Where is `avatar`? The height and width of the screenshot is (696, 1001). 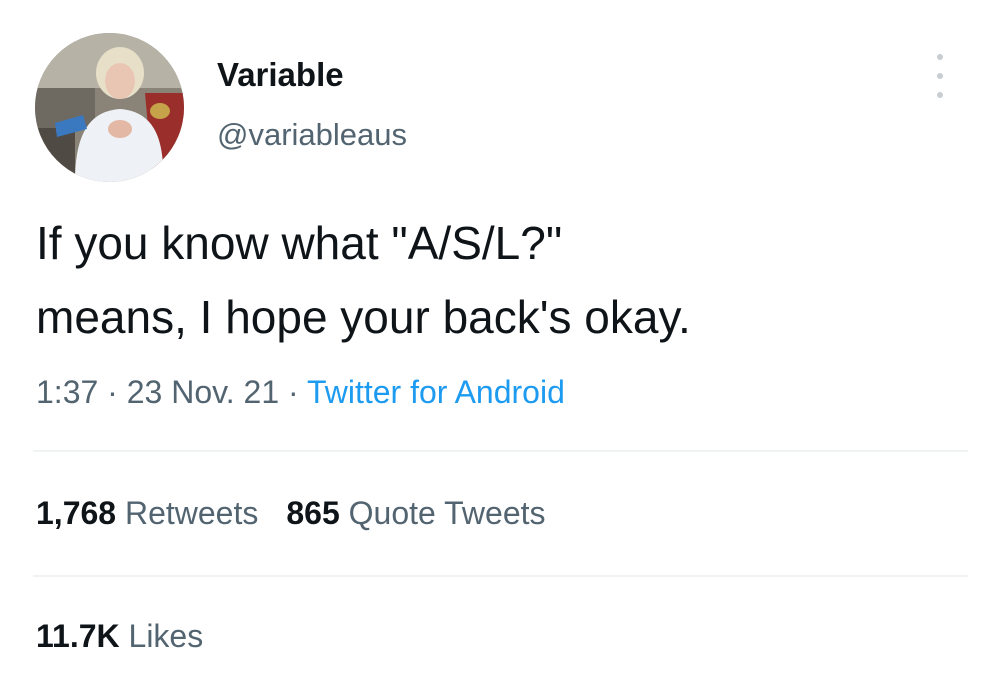
avatar is located at coordinates (109, 107).